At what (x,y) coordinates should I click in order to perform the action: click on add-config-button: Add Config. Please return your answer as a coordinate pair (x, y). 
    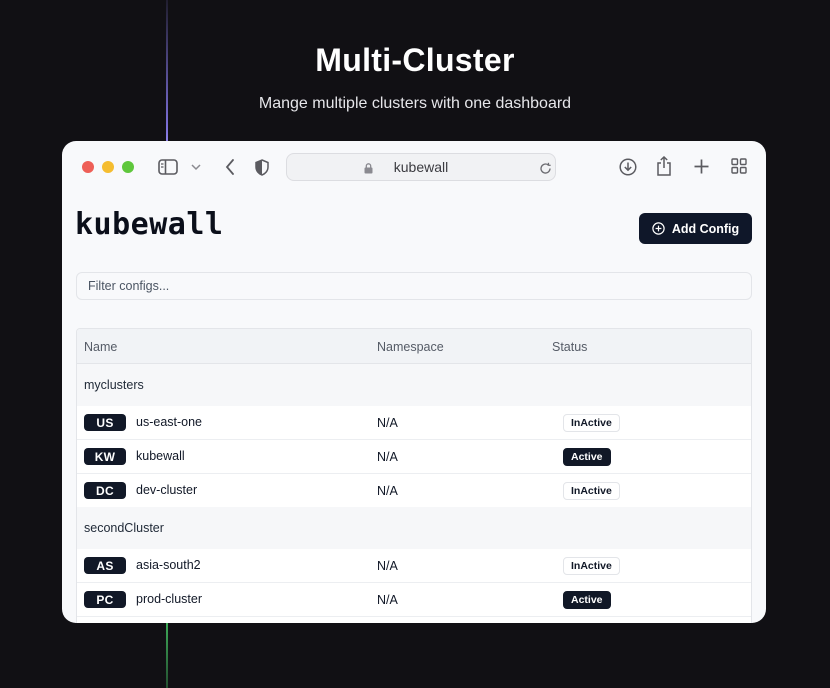
    Looking at the image, I should click on (695, 228).